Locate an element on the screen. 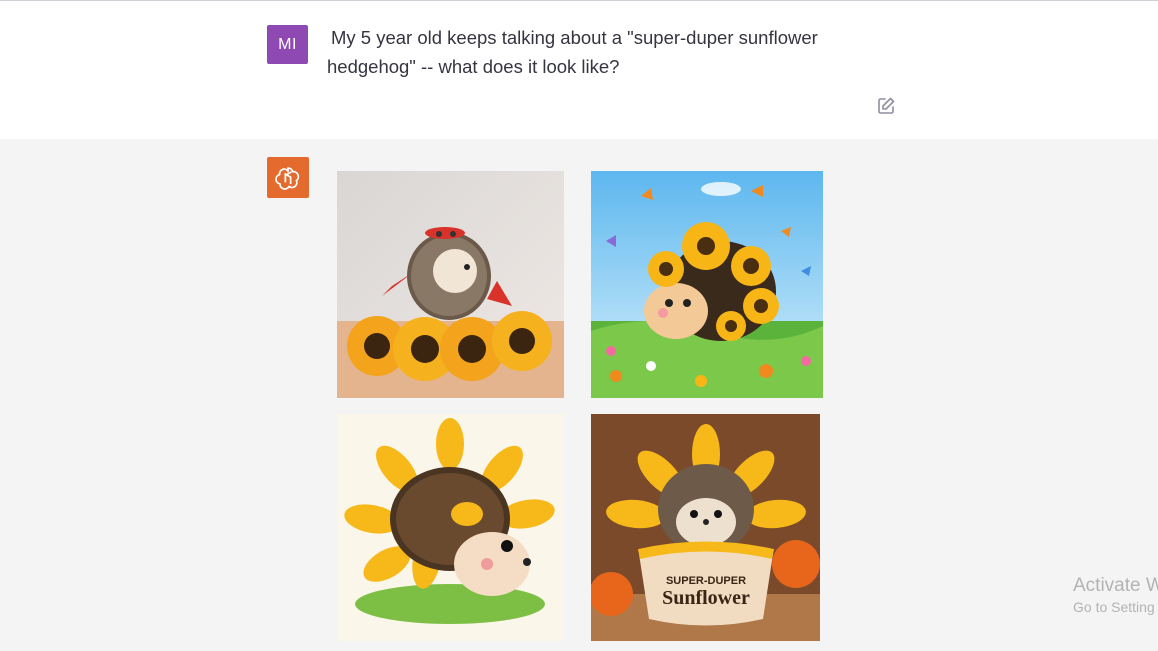 This screenshot has height=651, width=1158. pot-text-line2: Sunflower is located at coordinates (706, 598).